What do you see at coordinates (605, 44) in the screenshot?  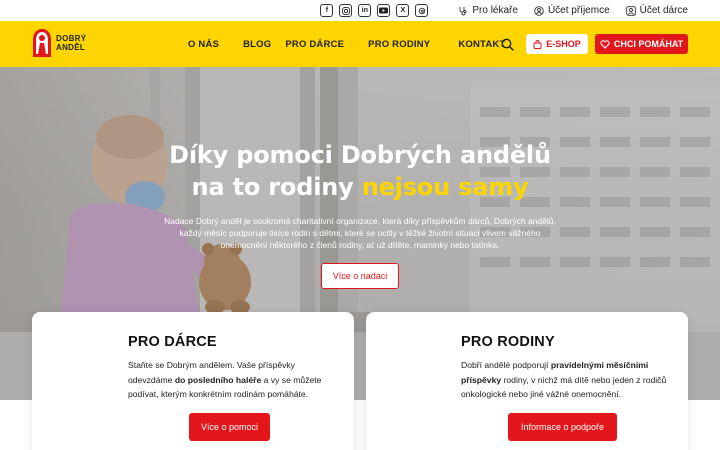 I see `heart-icon` at bounding box center [605, 44].